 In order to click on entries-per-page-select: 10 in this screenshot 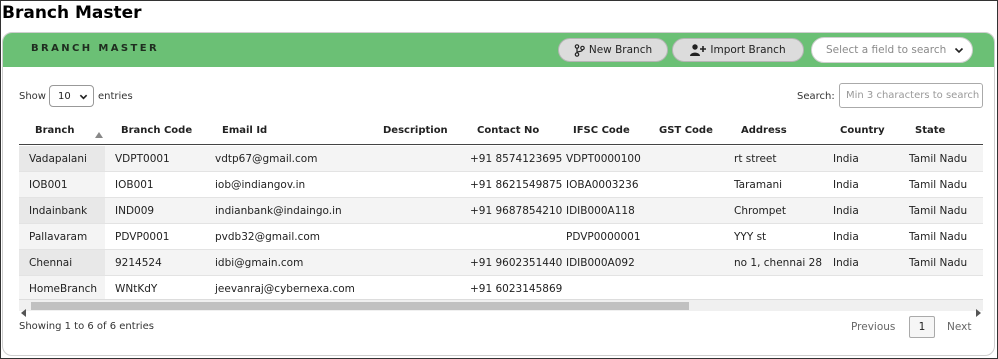, I will do `click(71, 96)`.